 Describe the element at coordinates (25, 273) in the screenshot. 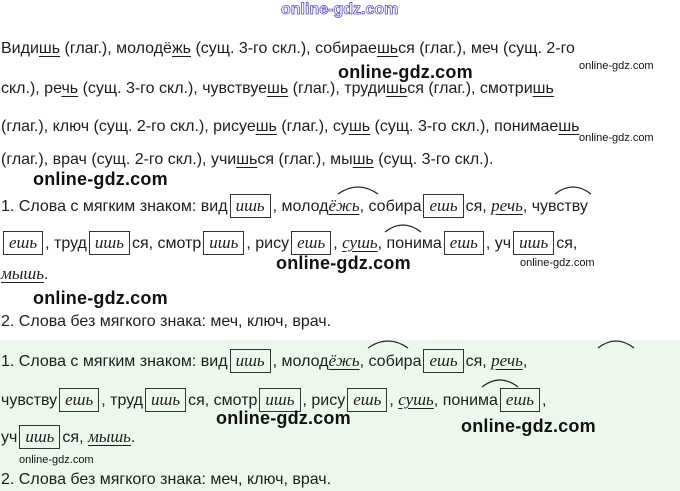

I see `answer1-line-3: мышь.` at that location.